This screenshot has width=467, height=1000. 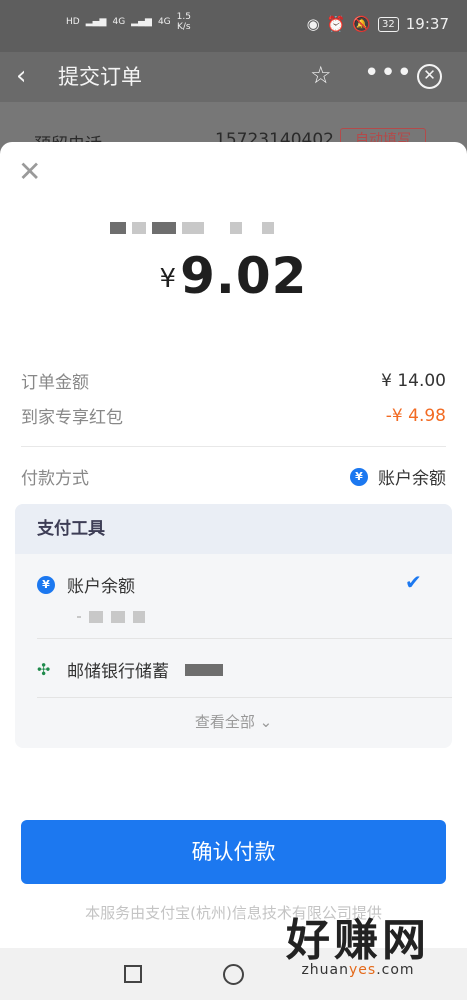 What do you see at coordinates (313, 24) in the screenshot?
I see `eye-icon: ◉` at bounding box center [313, 24].